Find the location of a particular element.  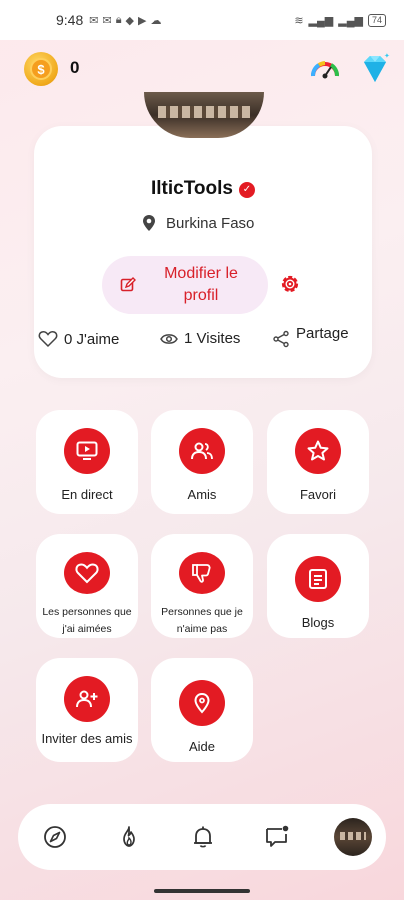

cloud-icon: ☁ is located at coordinates (156, 20).